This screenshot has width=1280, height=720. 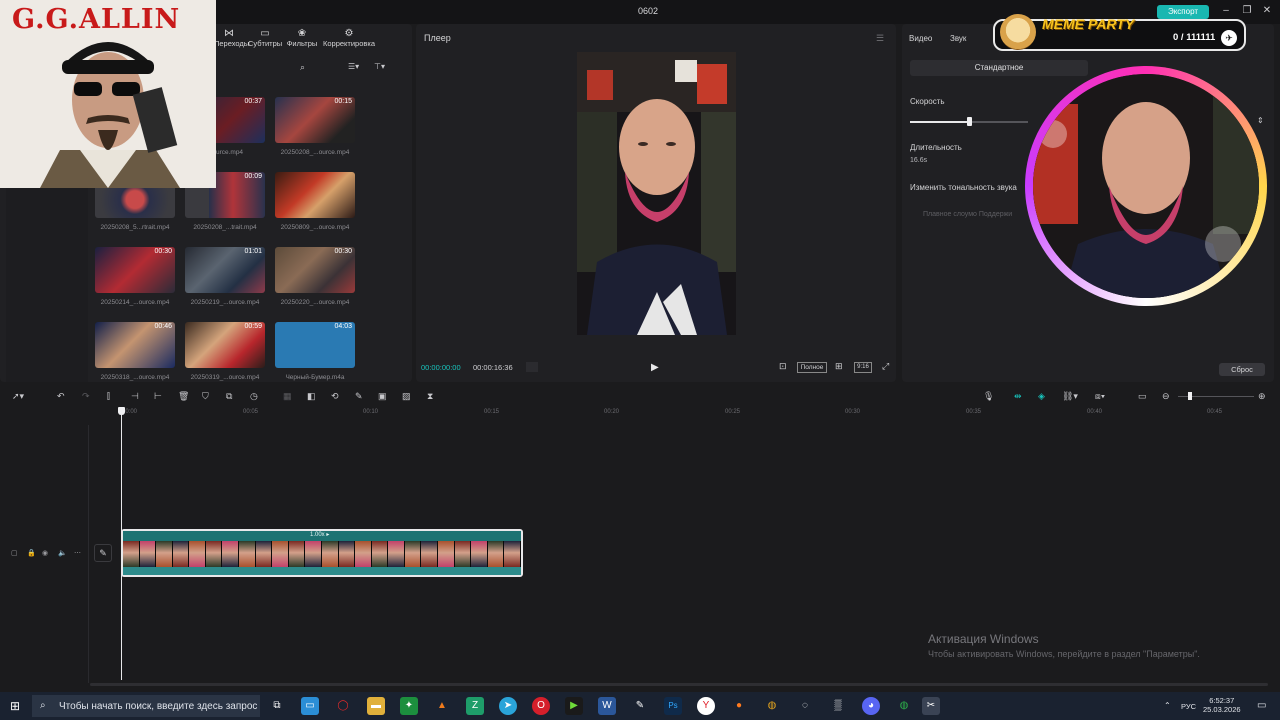 I want to click on media-clip: 00:30 20250214_...ource.mp4, so click(x=135, y=276).